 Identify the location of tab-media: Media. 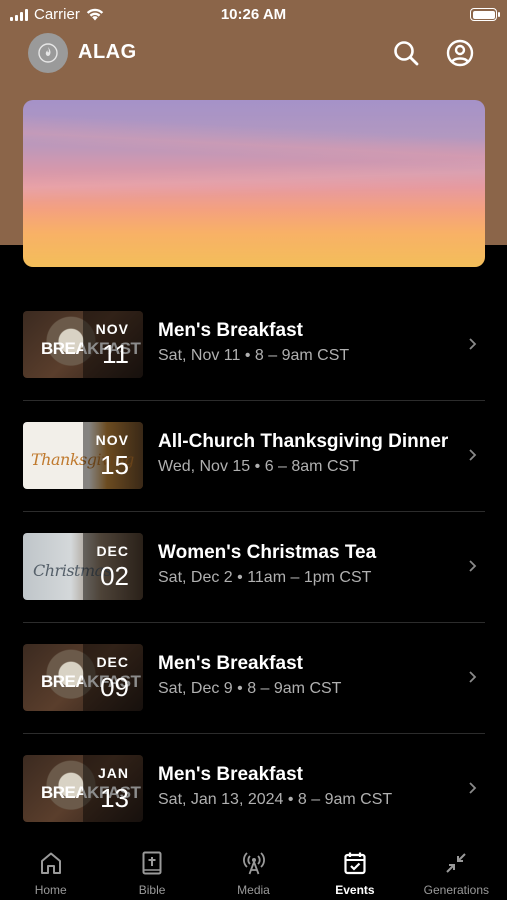
(253, 868).